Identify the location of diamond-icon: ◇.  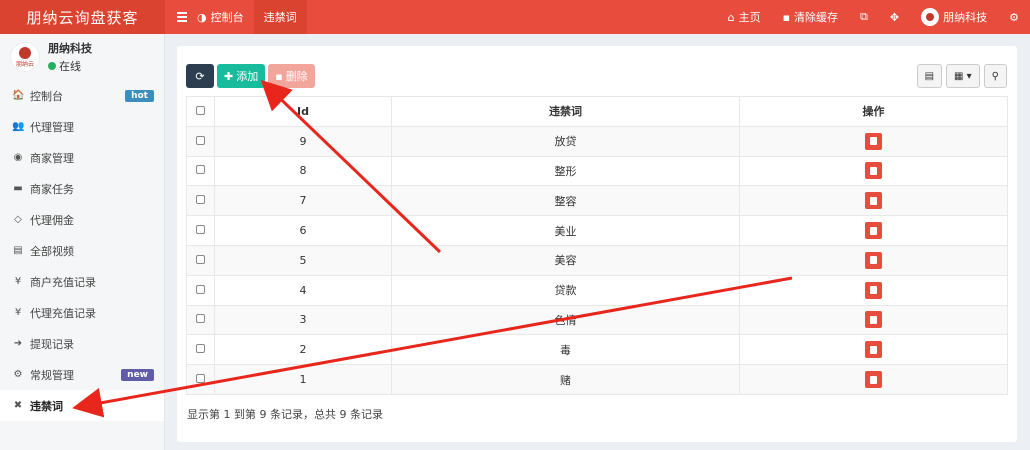
(18, 219).